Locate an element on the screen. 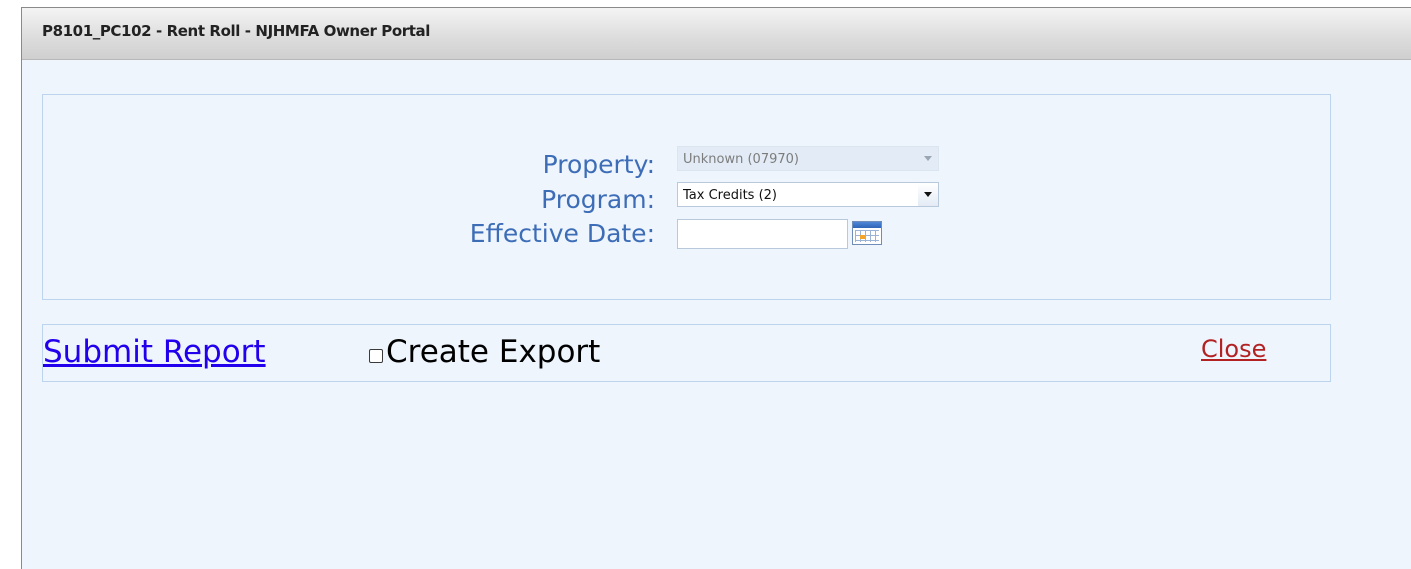 The height and width of the screenshot is (569, 1411). program-label: Program: is located at coordinates (598, 199).